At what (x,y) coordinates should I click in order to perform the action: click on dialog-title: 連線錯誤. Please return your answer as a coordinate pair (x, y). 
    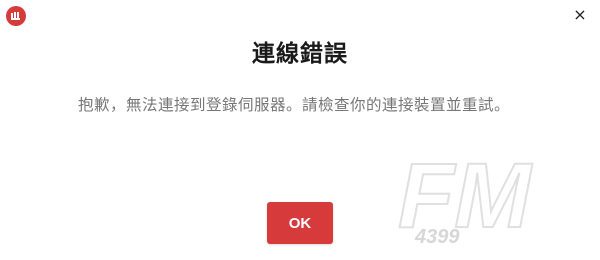
    Looking at the image, I should click on (300, 54).